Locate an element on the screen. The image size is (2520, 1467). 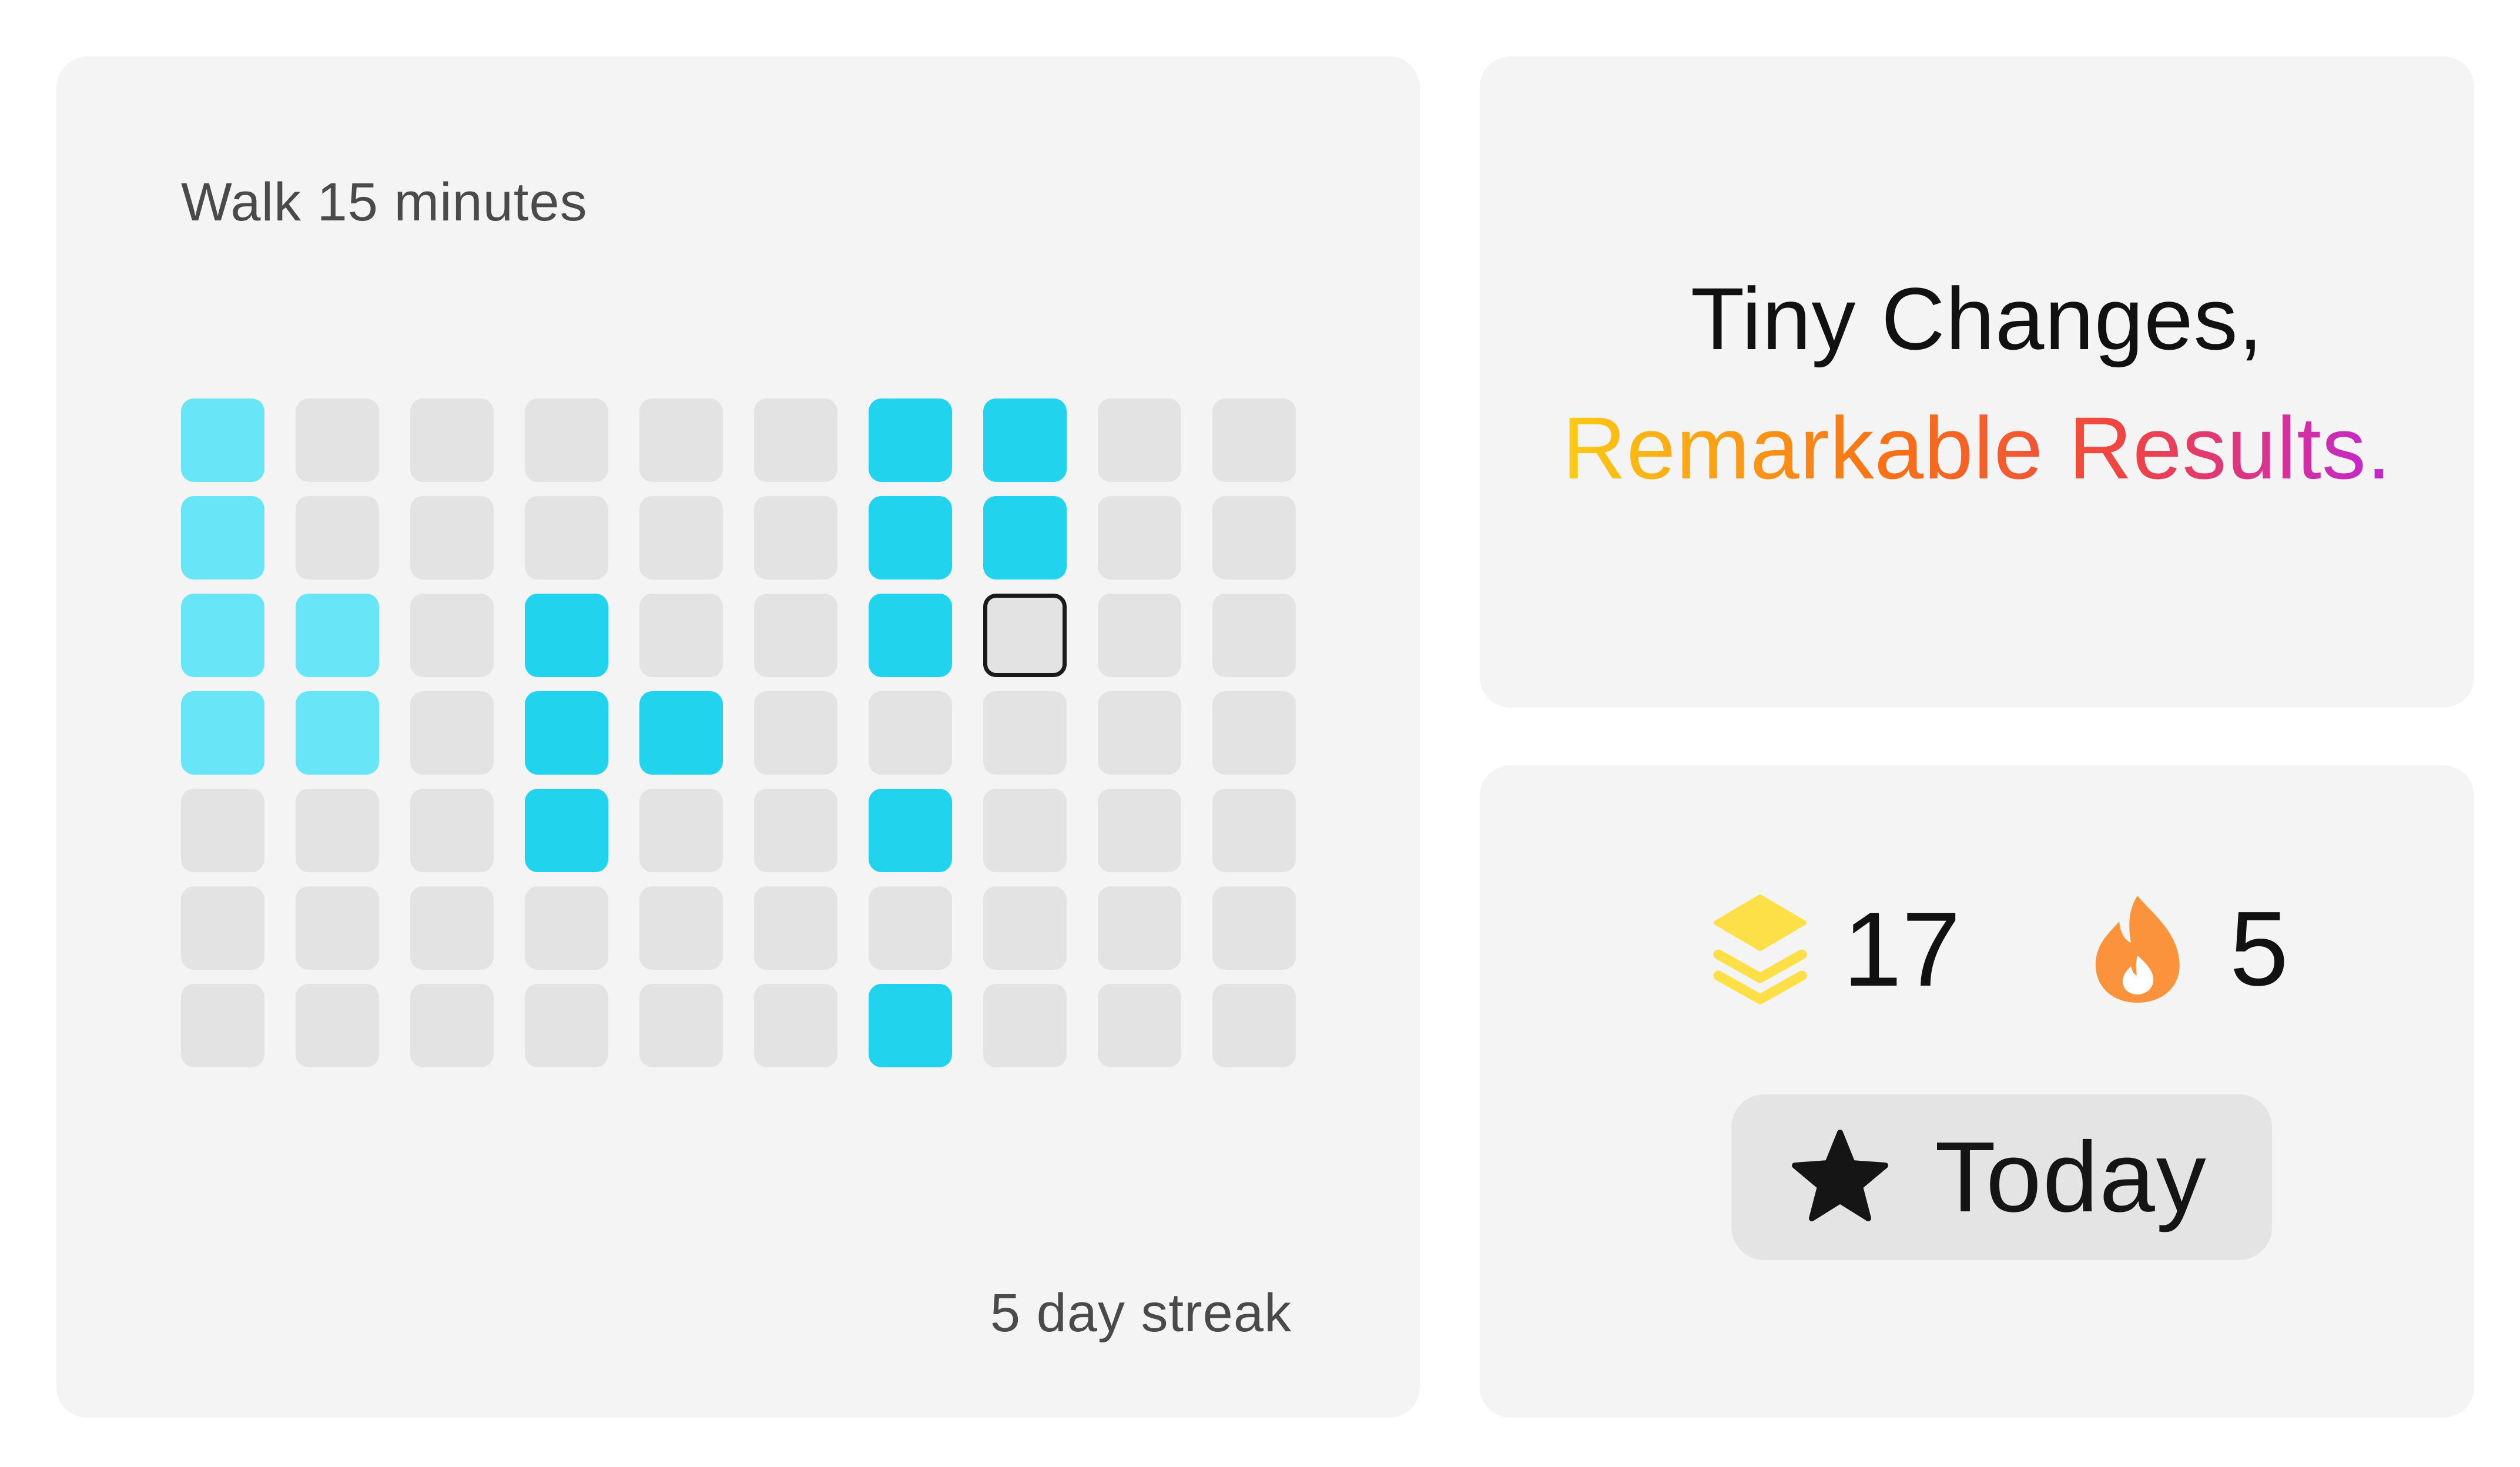
today-button: Today is located at coordinates (2001, 1177).